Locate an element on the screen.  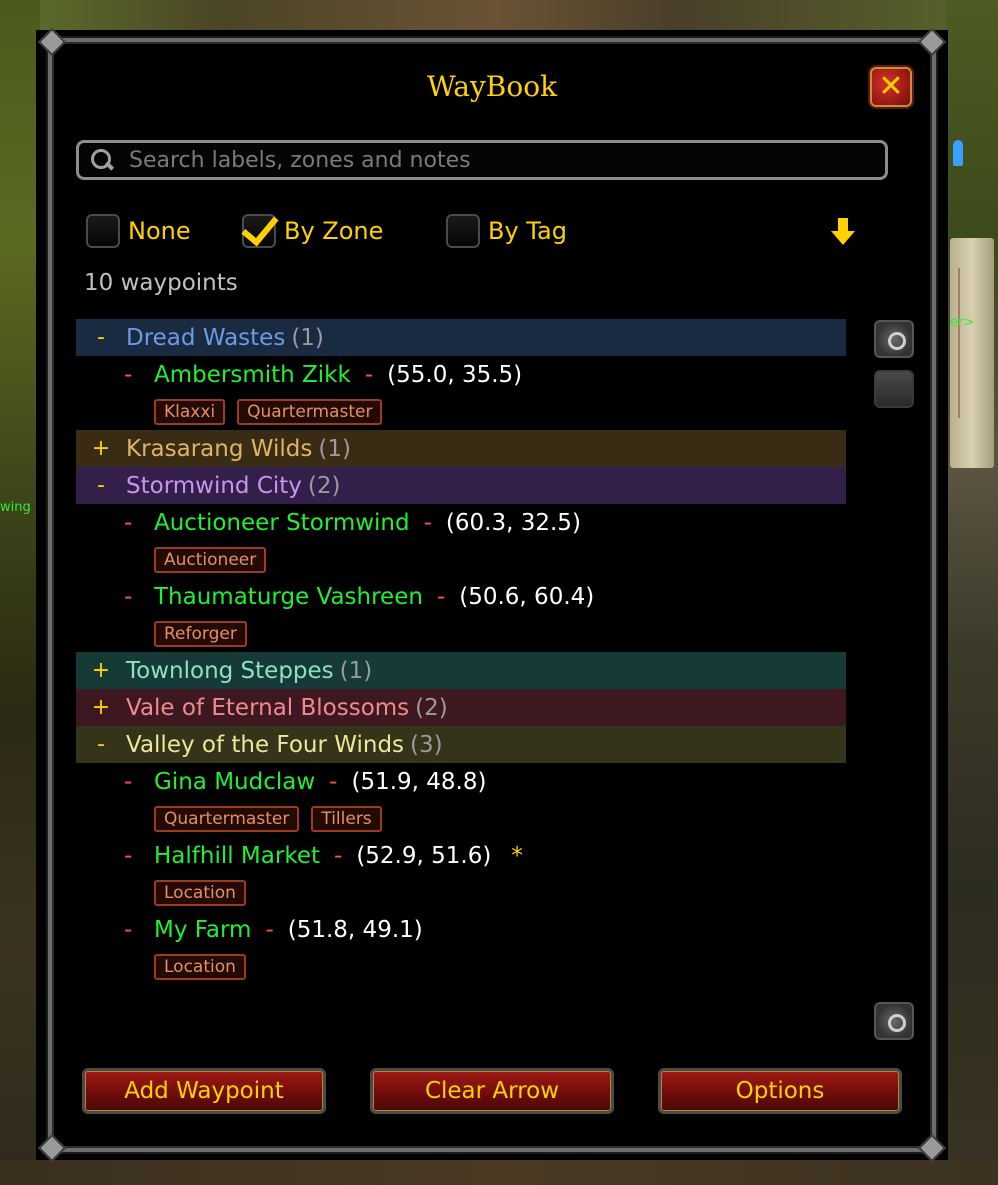
group-none-option: None is located at coordinates (138, 231).